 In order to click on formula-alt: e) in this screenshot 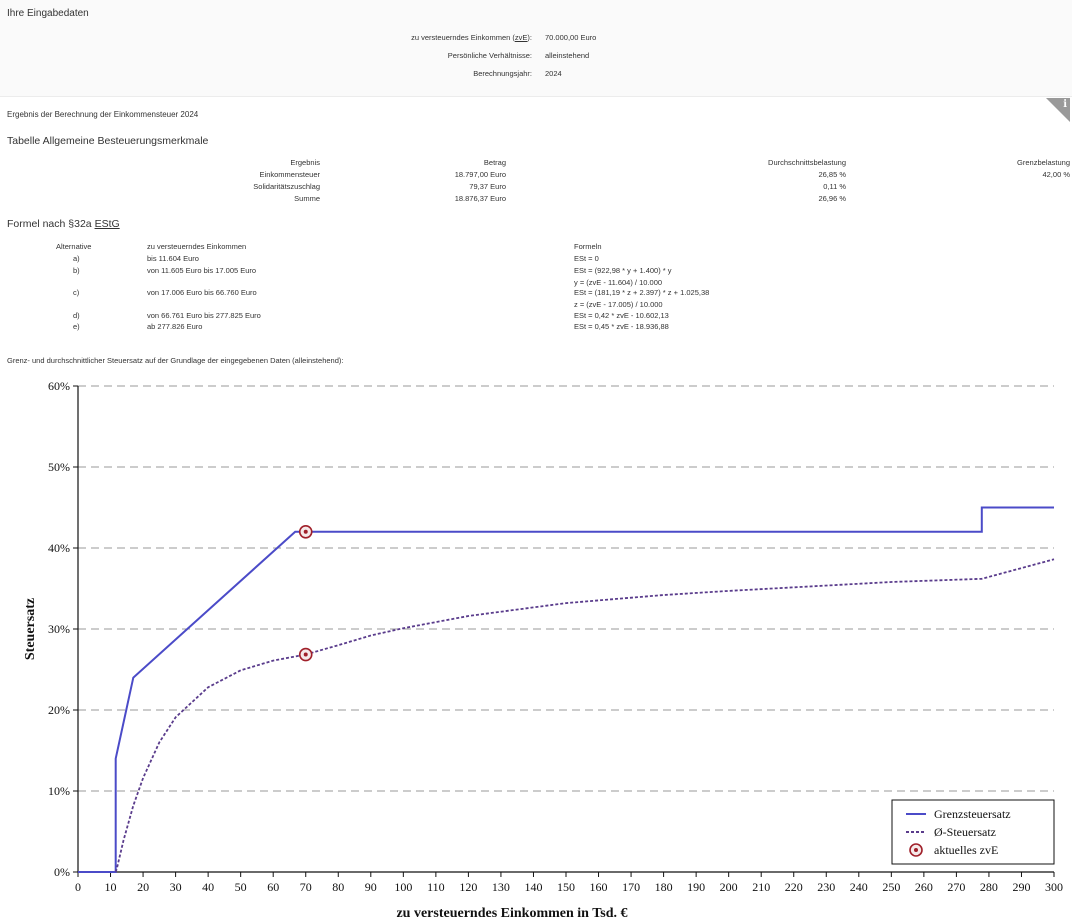, I will do `click(76, 326)`.